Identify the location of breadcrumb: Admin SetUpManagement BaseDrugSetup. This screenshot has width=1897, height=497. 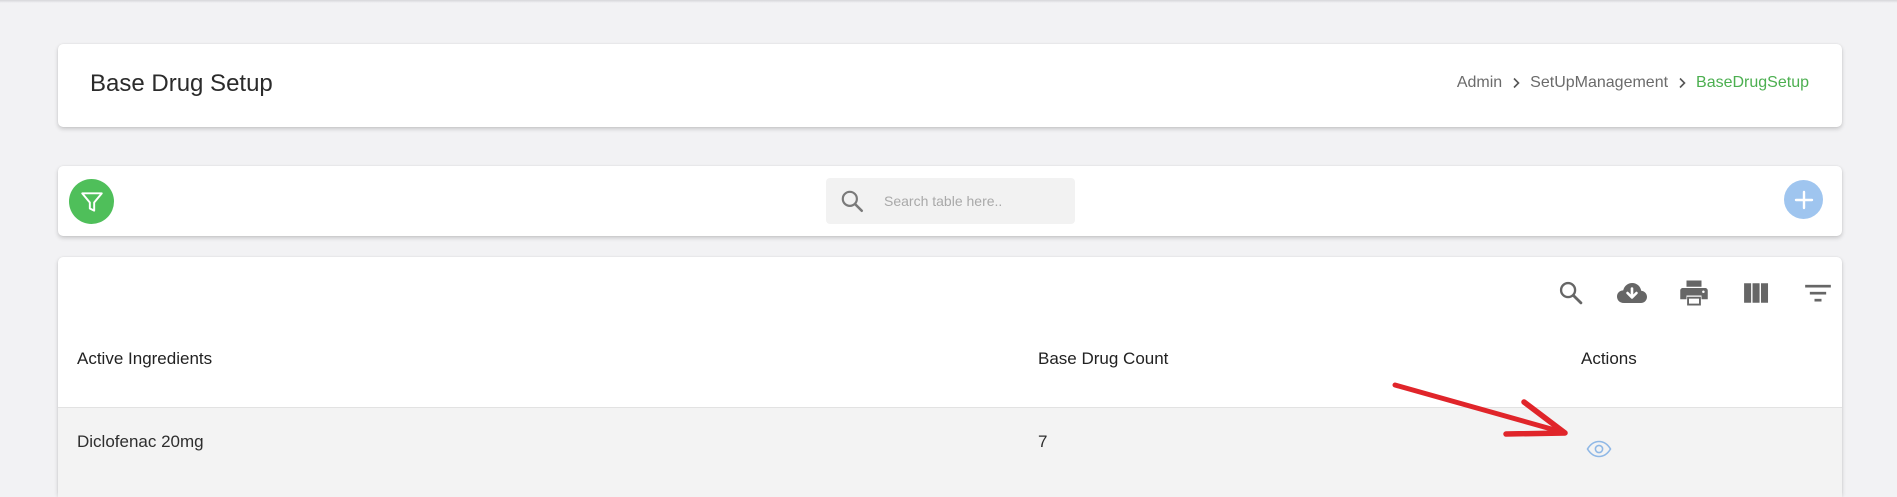
(1633, 83).